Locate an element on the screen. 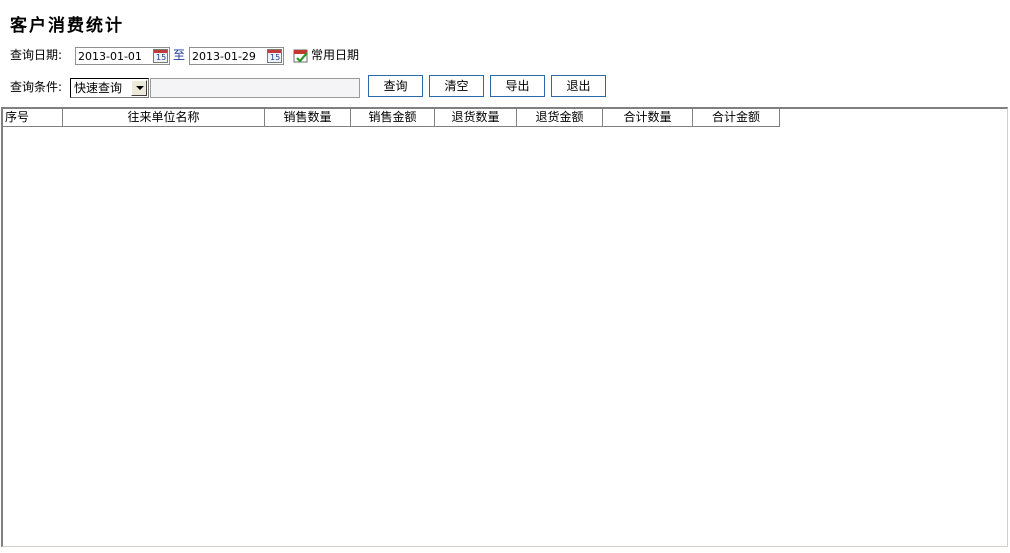 This screenshot has width=1010, height=553. condition-select: 快速查询 is located at coordinates (109, 88).